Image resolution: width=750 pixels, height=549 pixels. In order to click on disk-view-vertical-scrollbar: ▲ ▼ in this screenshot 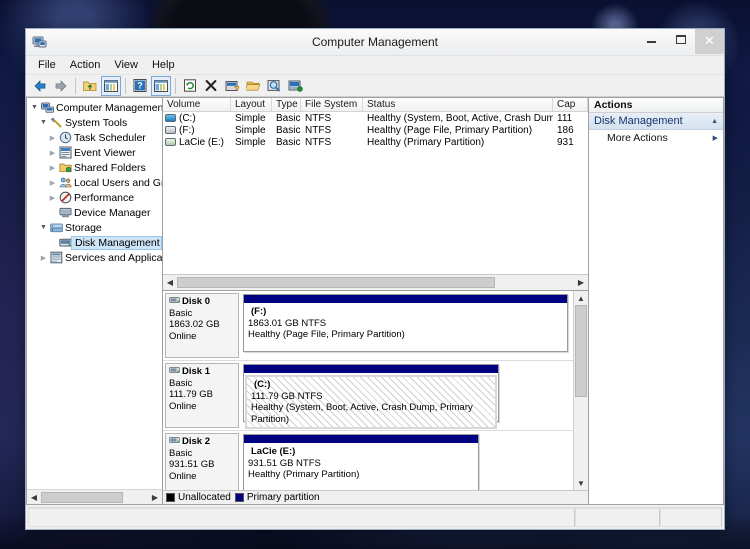, I will do `click(580, 390)`.